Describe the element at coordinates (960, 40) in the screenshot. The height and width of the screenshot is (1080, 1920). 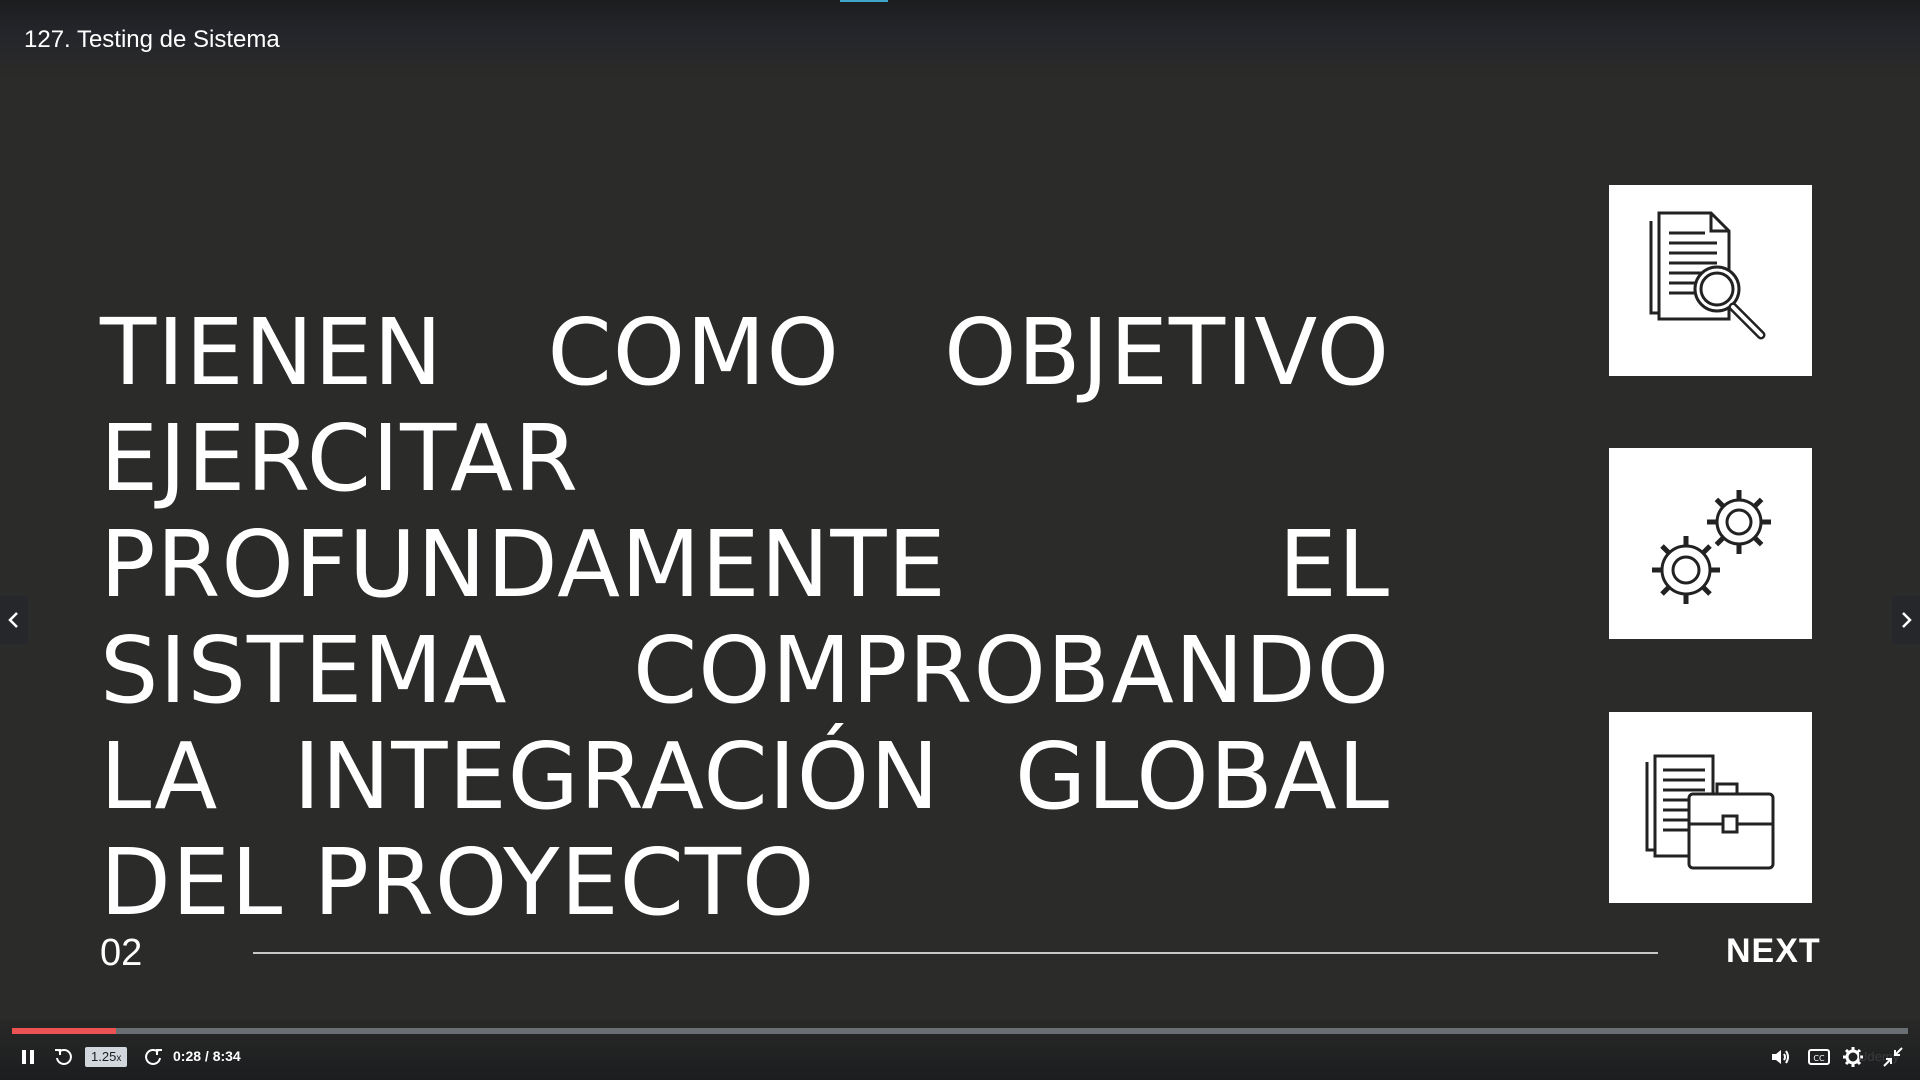
I see `top-bar: 127. Testing de Sistema` at that location.